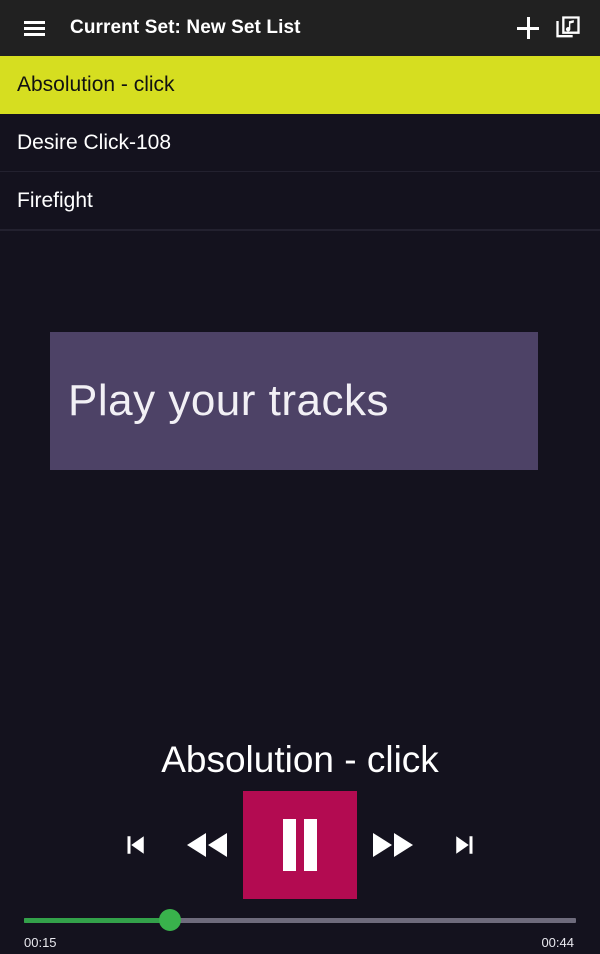 The width and height of the screenshot is (600, 954). I want to click on track-title: Firefight, so click(55, 200).